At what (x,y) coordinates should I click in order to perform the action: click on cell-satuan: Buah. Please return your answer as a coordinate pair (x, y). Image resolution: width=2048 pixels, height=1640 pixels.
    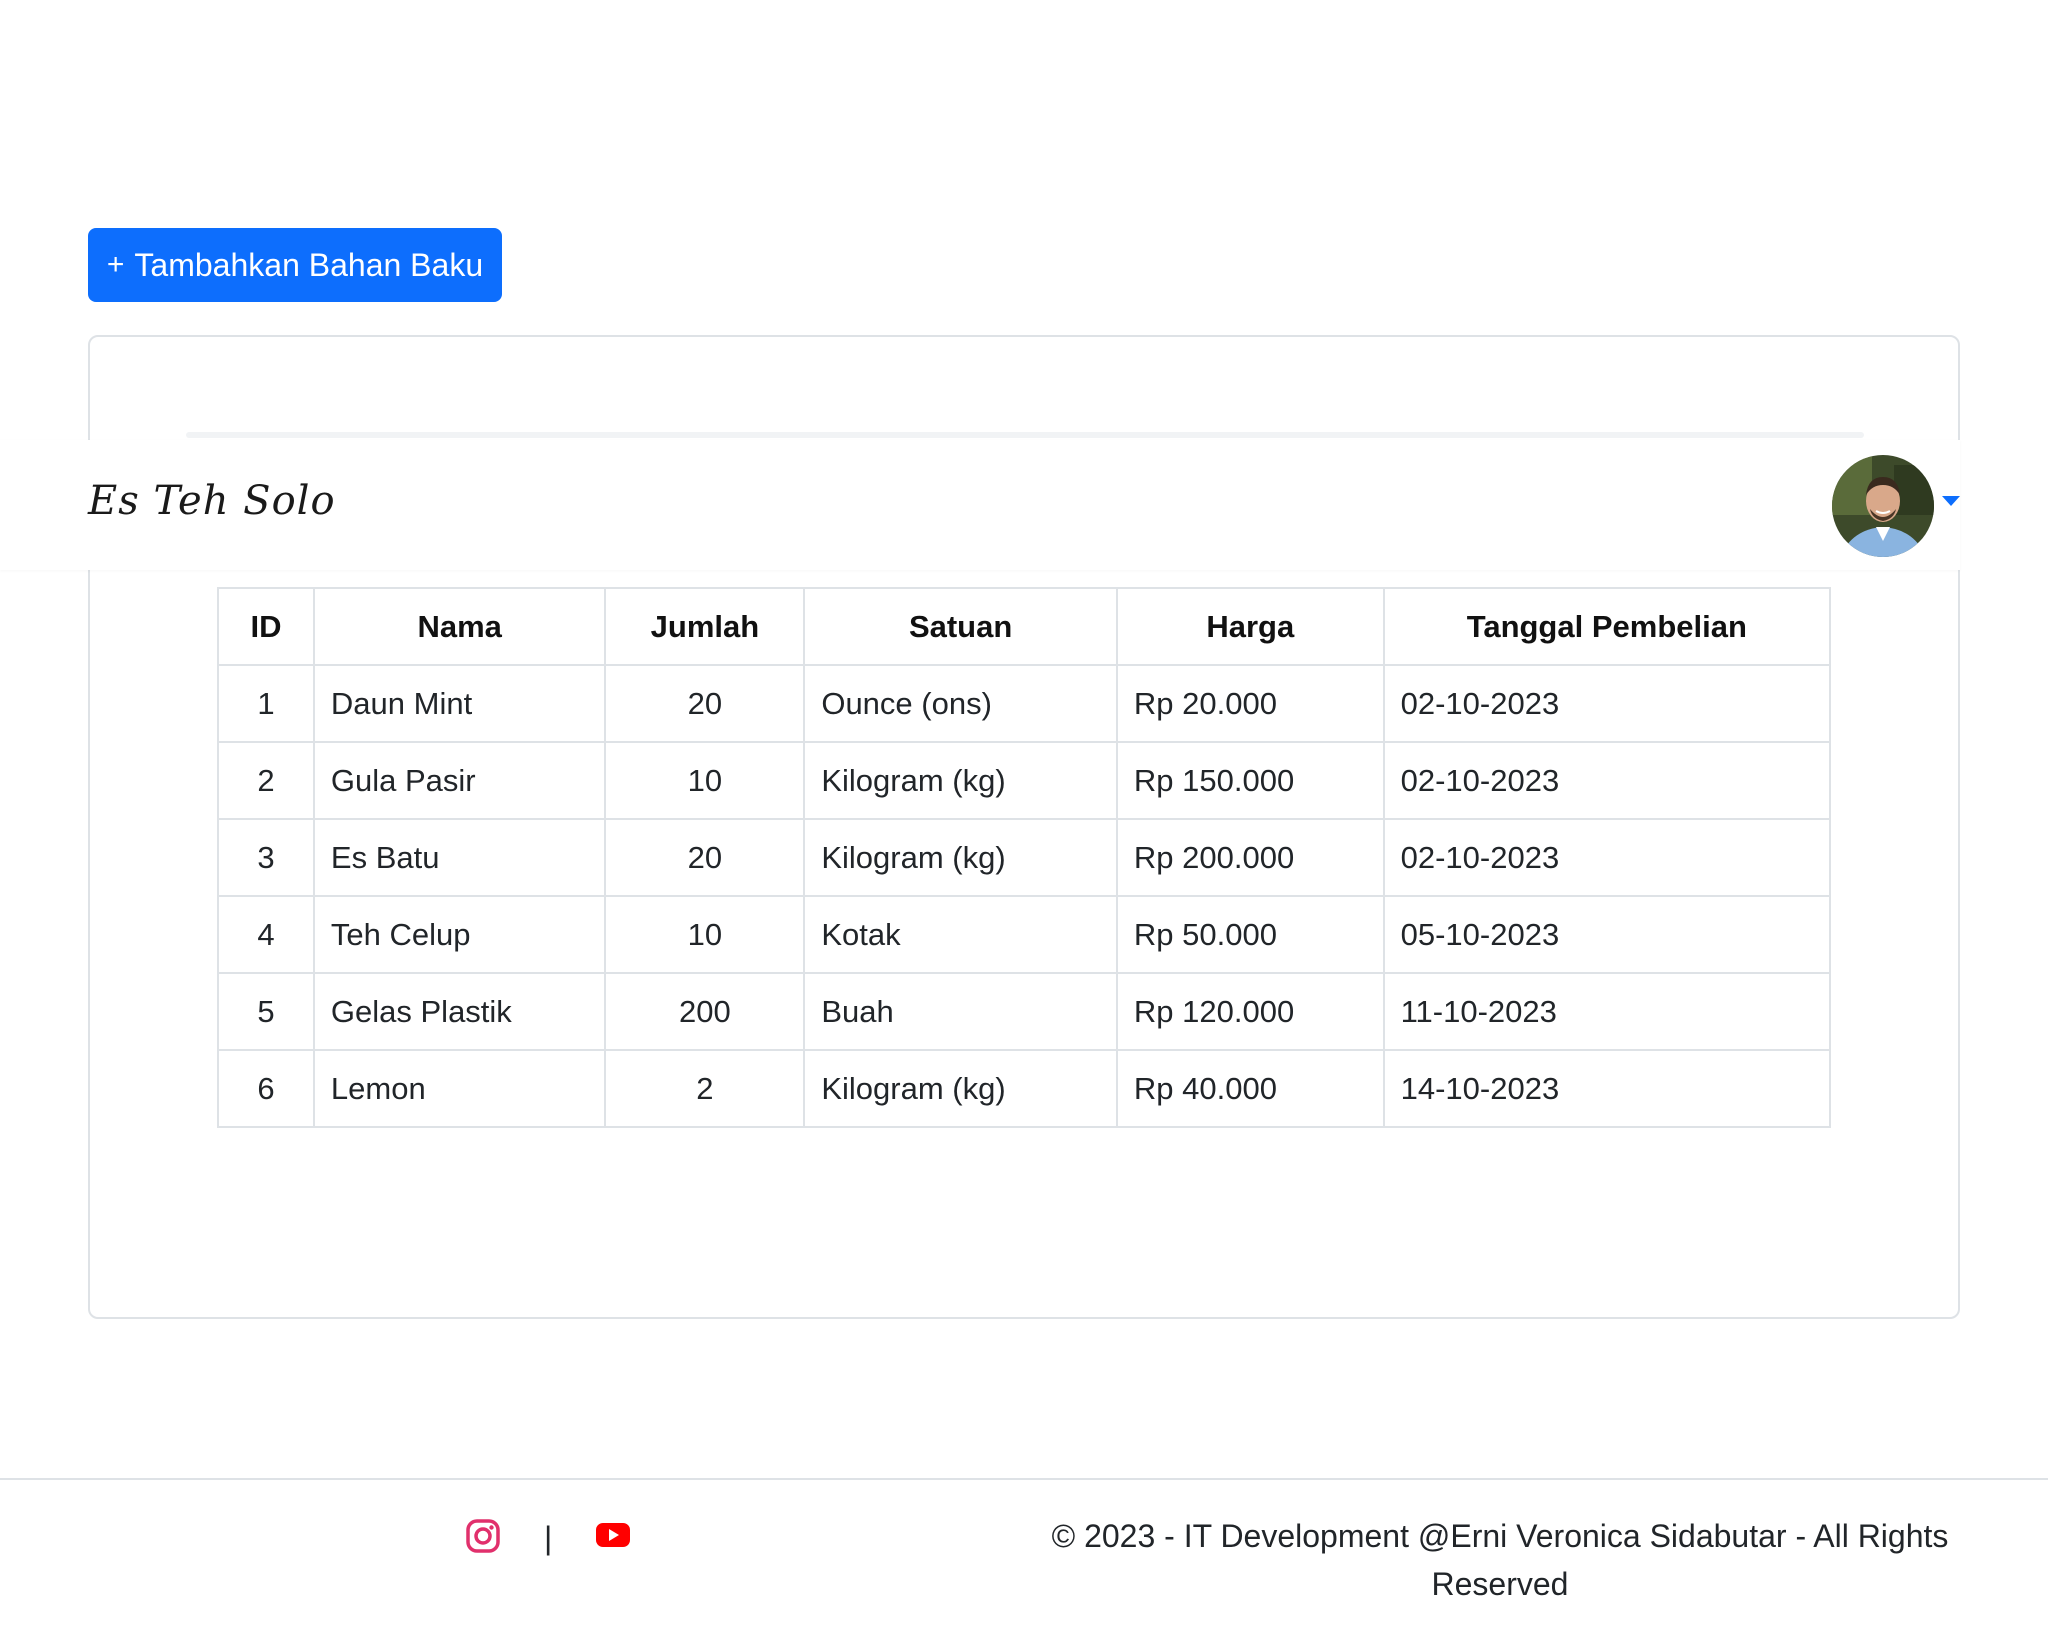
    Looking at the image, I should click on (960, 1011).